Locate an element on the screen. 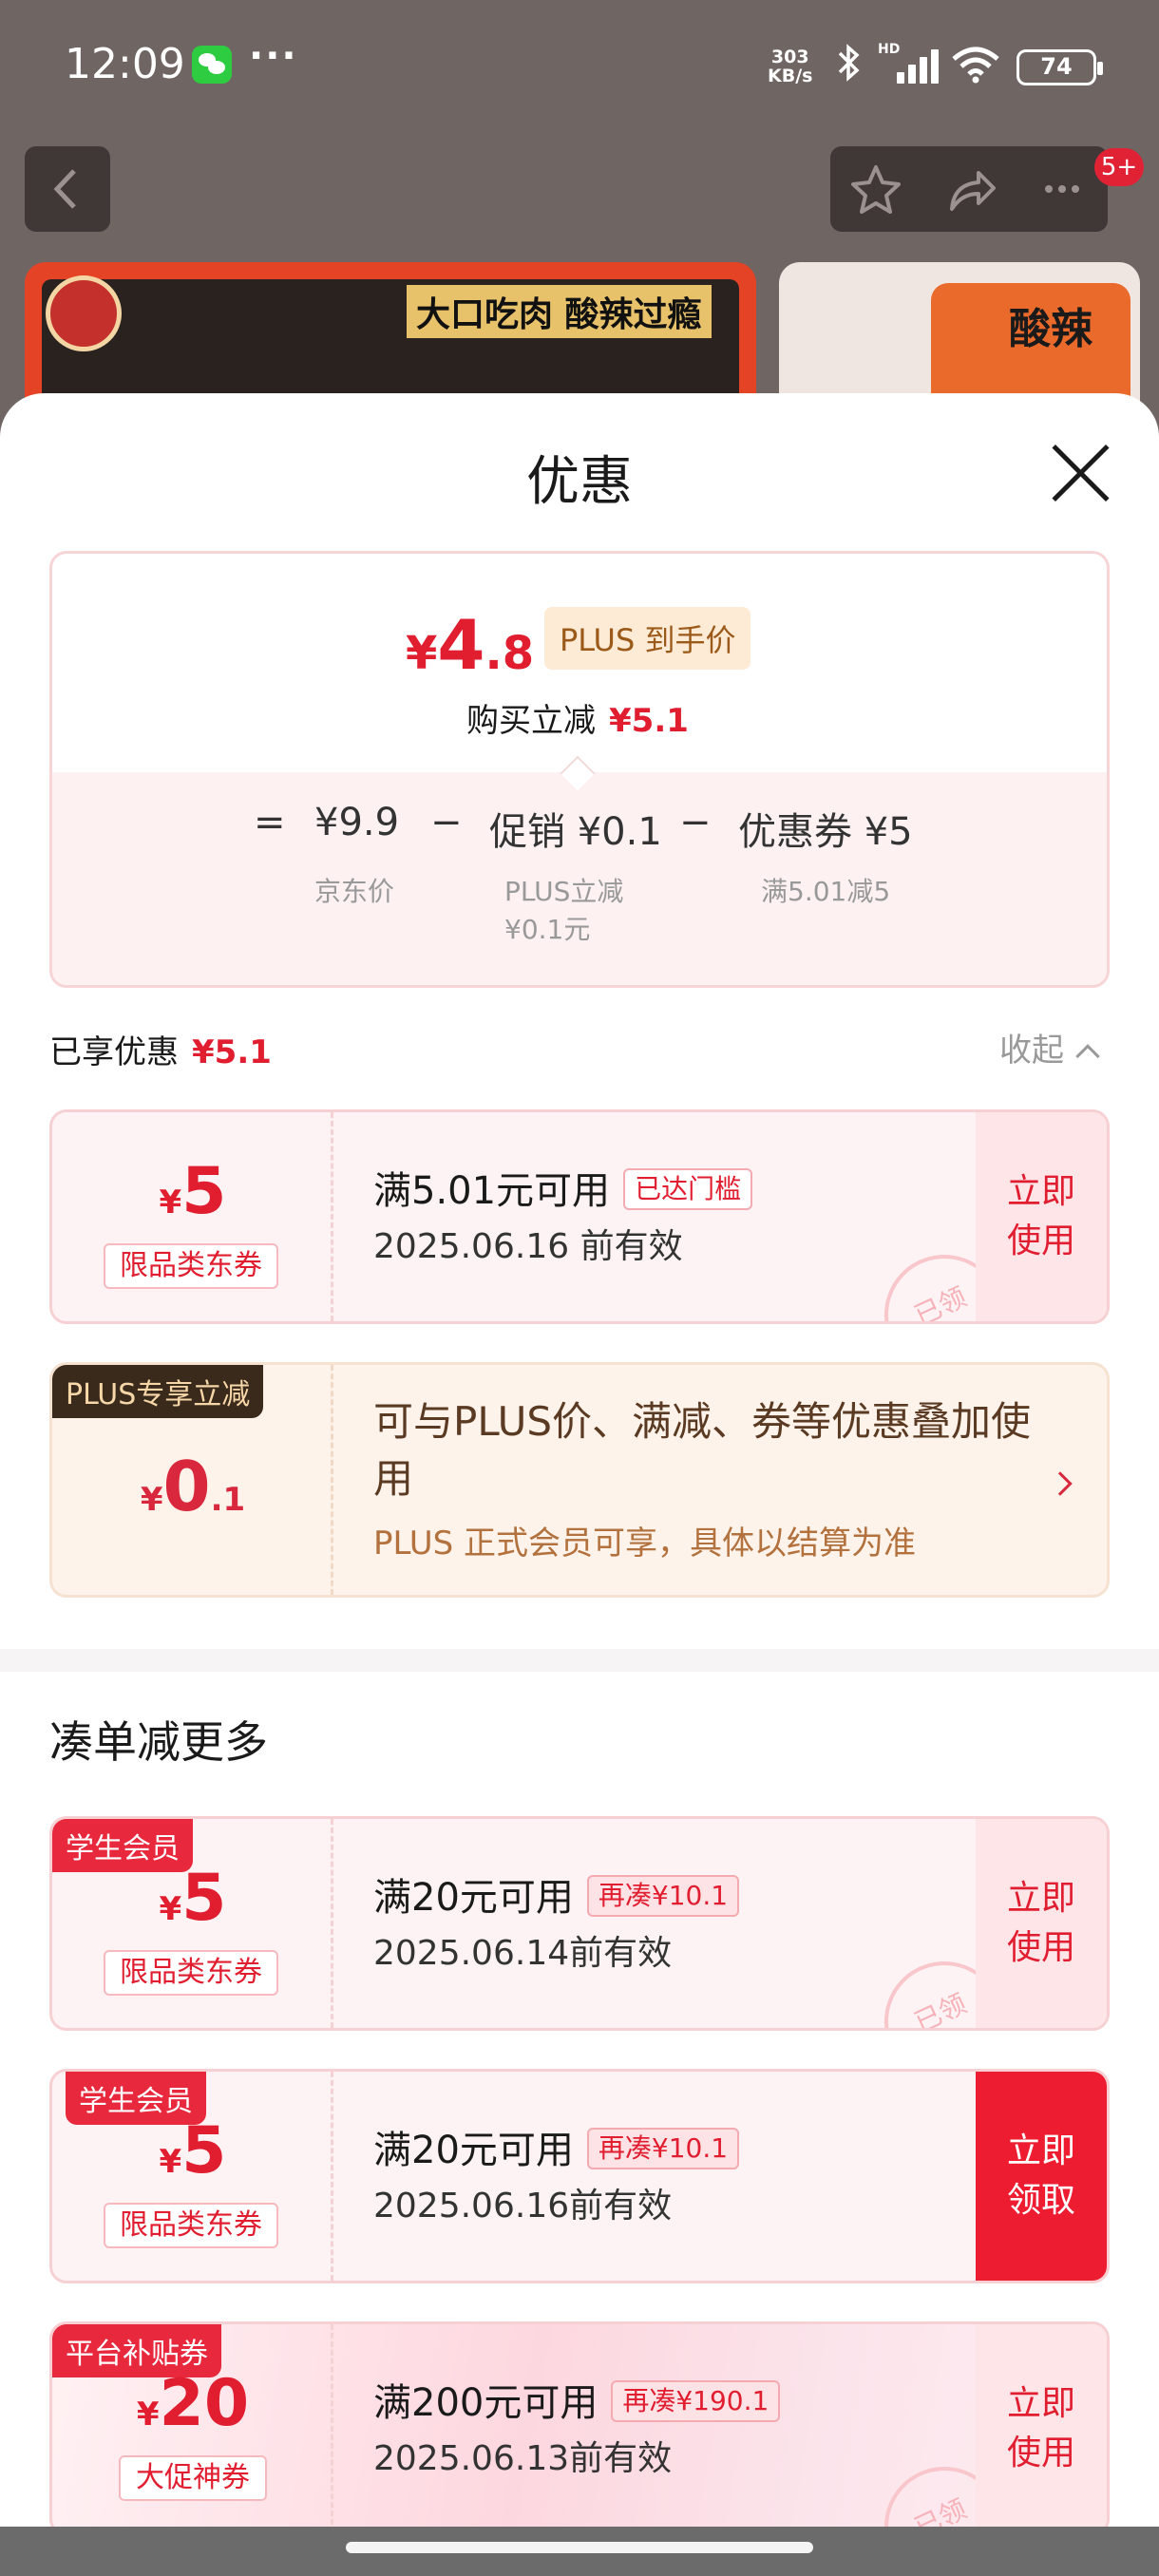 The height and width of the screenshot is (2576, 1159). plus-title: 可与PLUS价、满减、券等优惠叠加使用 is located at coordinates (702, 1450).